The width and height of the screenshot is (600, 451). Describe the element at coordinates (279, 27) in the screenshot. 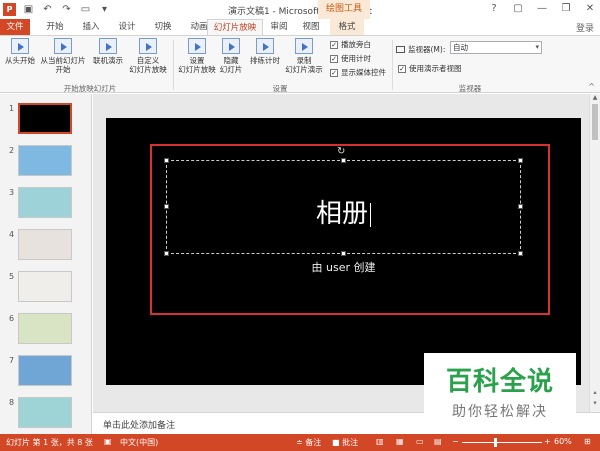

I see `tab-review: 审阅` at that location.